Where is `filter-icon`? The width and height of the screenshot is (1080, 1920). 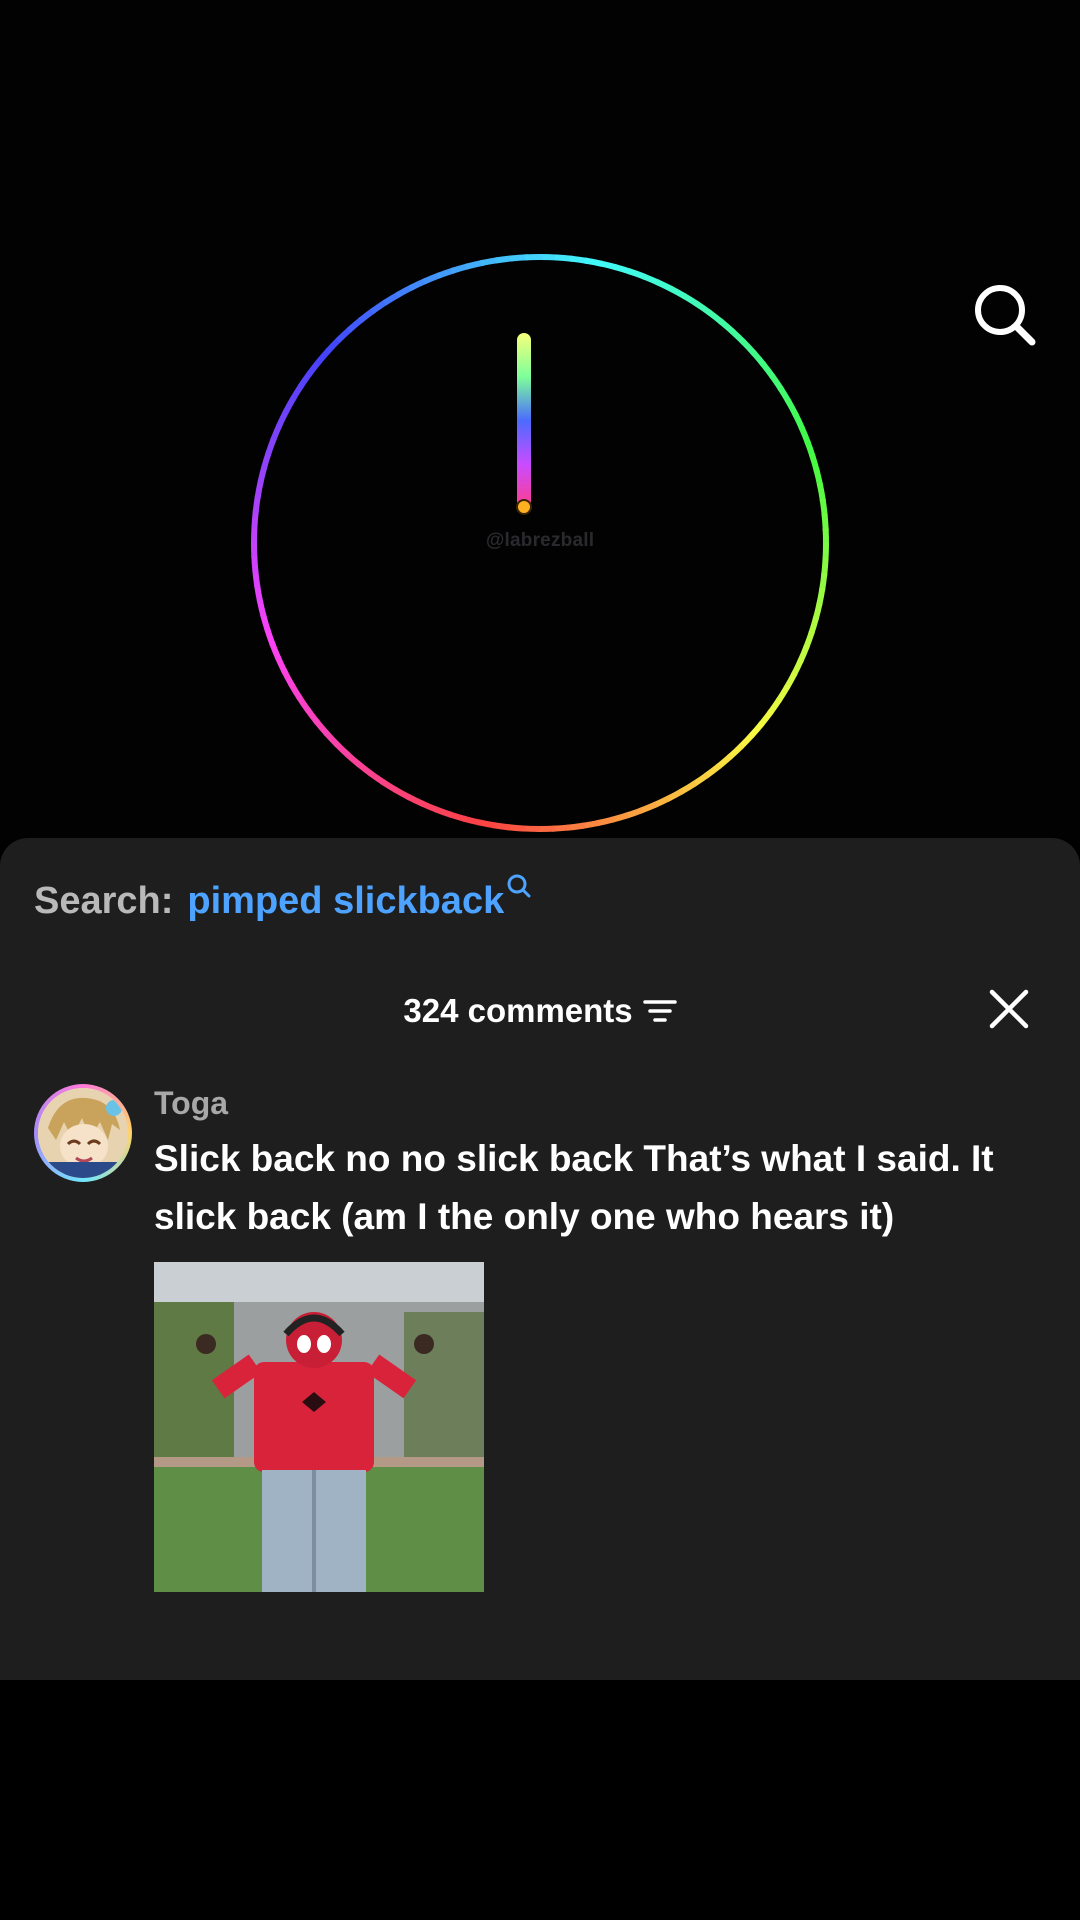 filter-icon is located at coordinates (659, 1011).